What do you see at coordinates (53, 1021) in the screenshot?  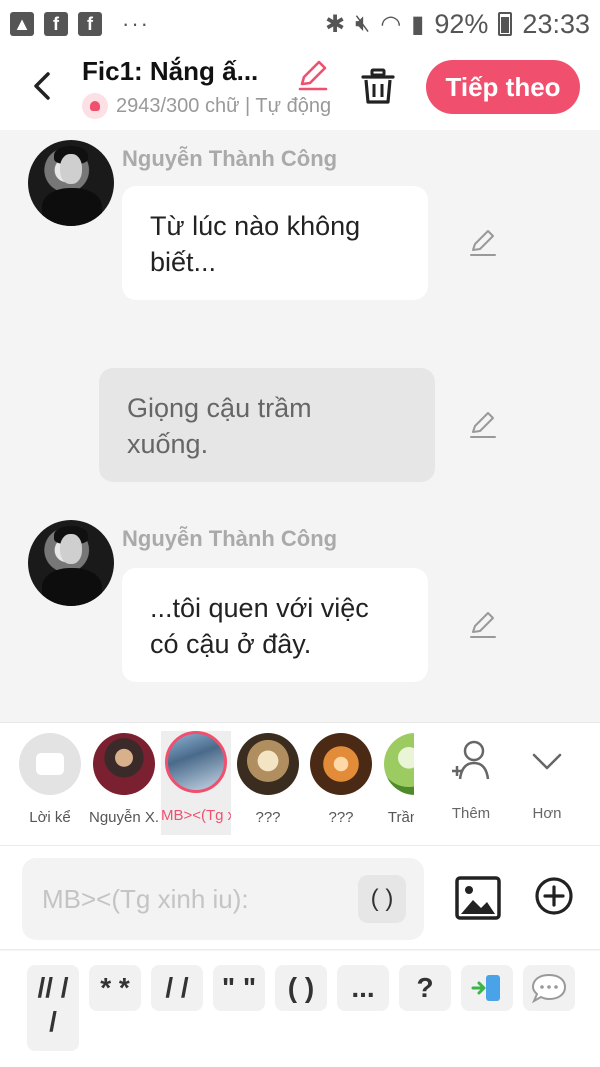 I see `chip-label: /` at bounding box center [53, 1021].